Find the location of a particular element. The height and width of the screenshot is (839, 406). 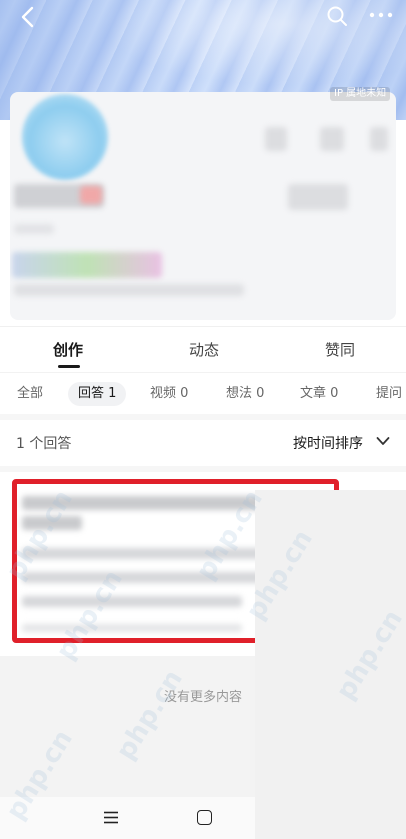

more-icon is located at coordinates (381, 15).